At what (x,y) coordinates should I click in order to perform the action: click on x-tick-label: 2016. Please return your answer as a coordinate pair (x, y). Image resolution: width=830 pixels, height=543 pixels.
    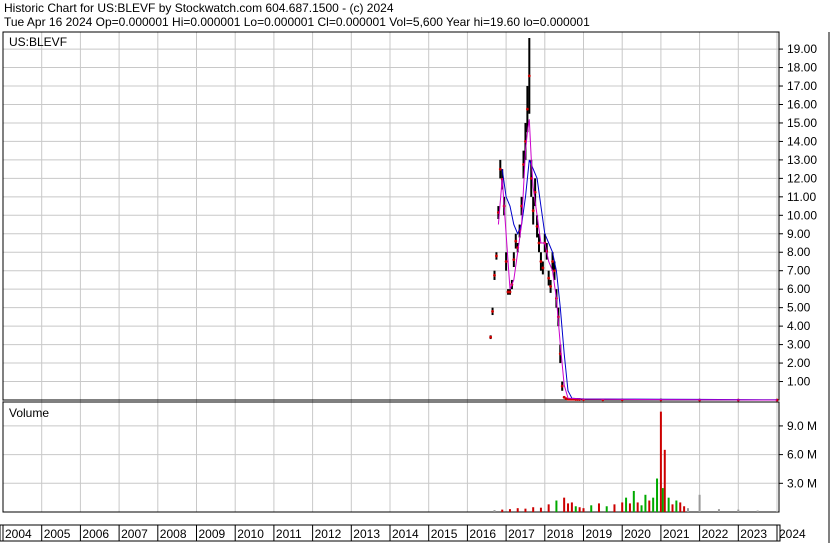
    Looking at the image, I should click on (482, 534).